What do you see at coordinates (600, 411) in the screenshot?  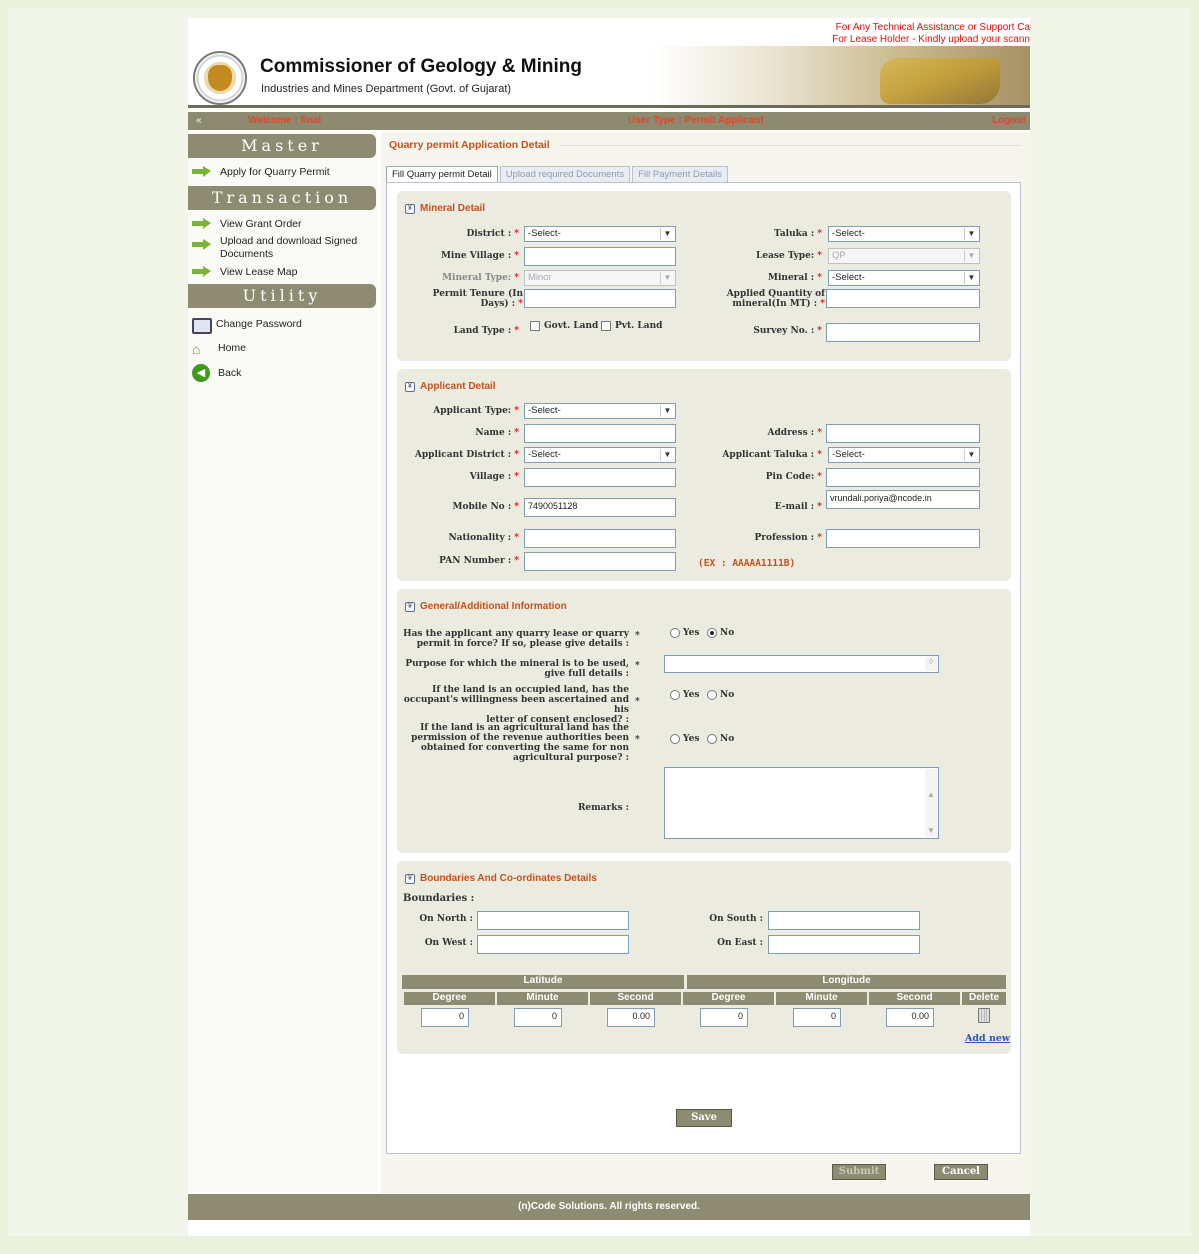 I see `applicant-type-select: -Select- ▼` at bounding box center [600, 411].